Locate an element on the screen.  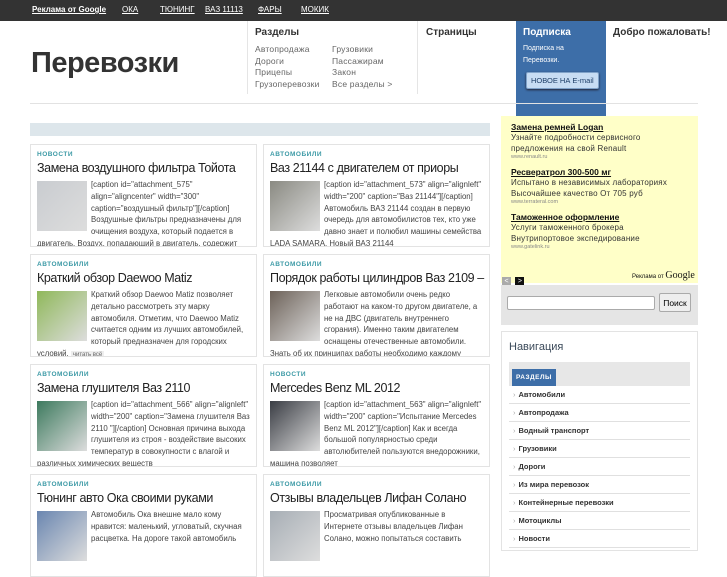
post-title: Замена глушителя Ваз 2110 is located at coordinates (143, 388).